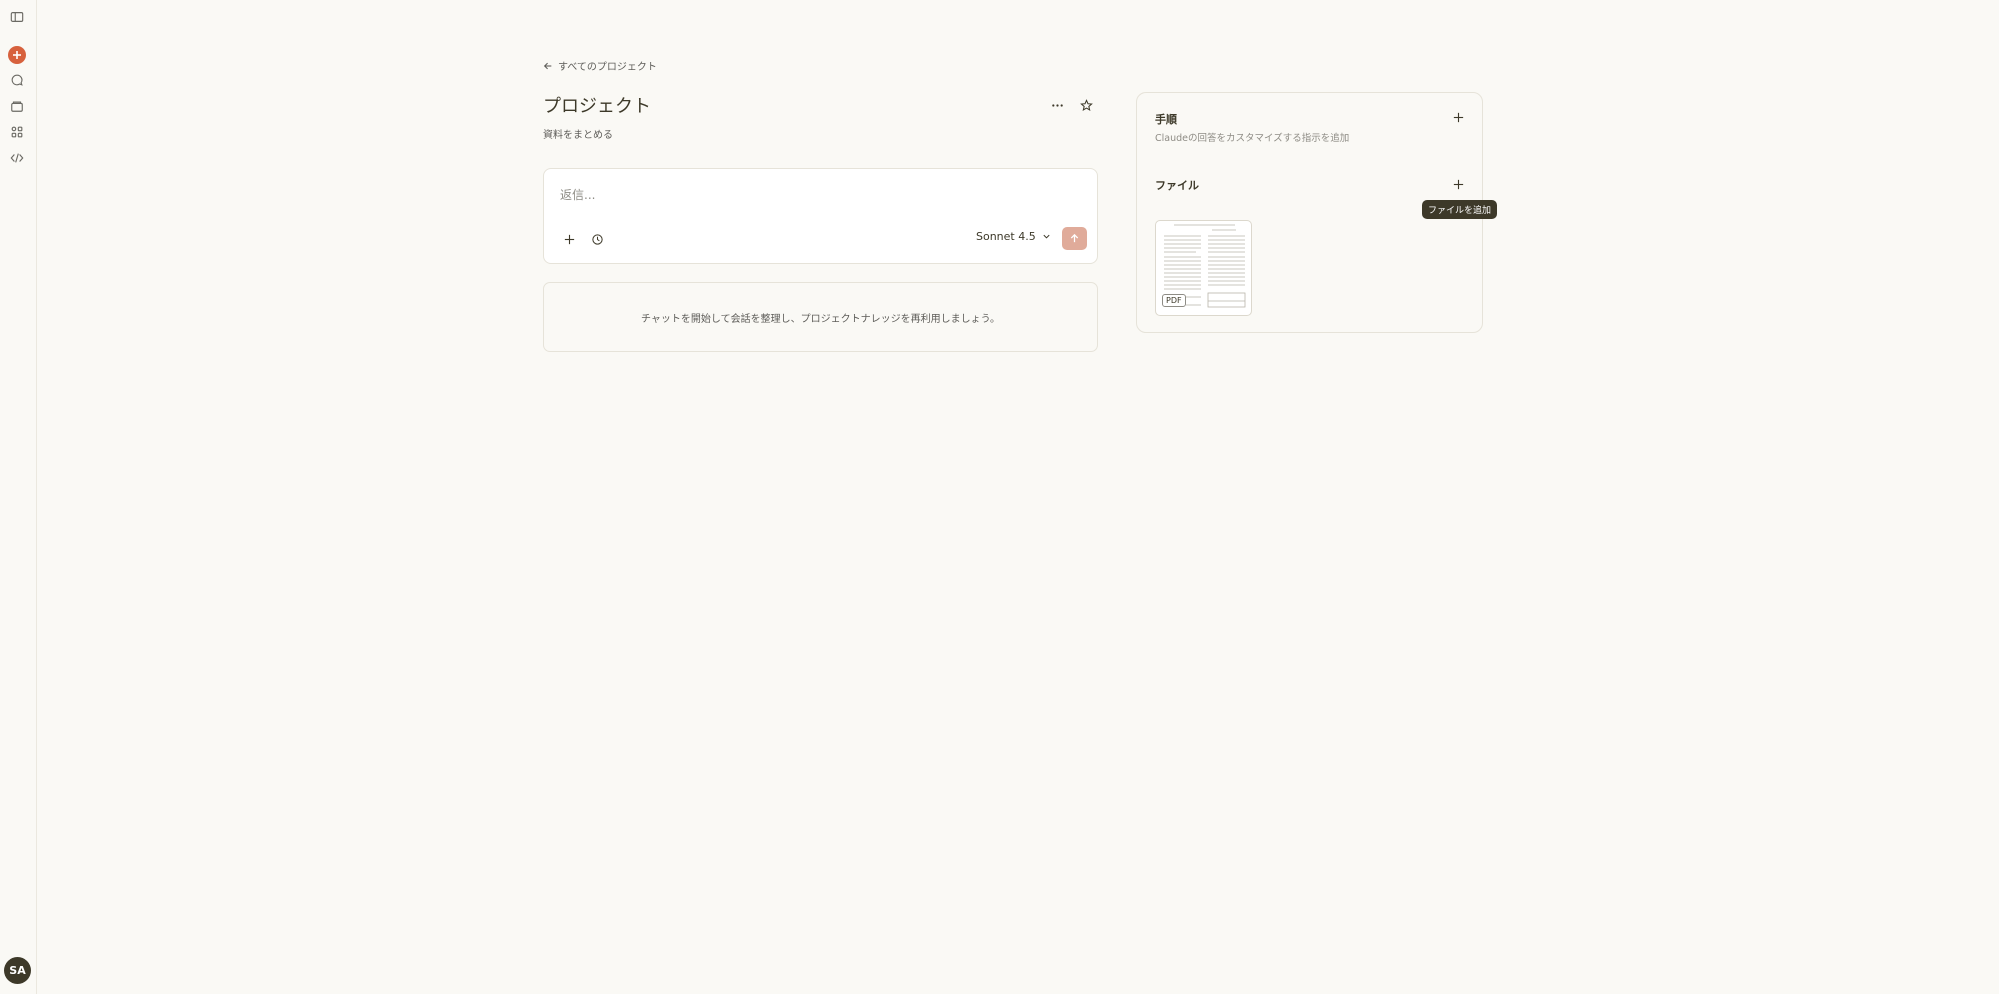  I want to click on user-avatar: SA, so click(17, 970).